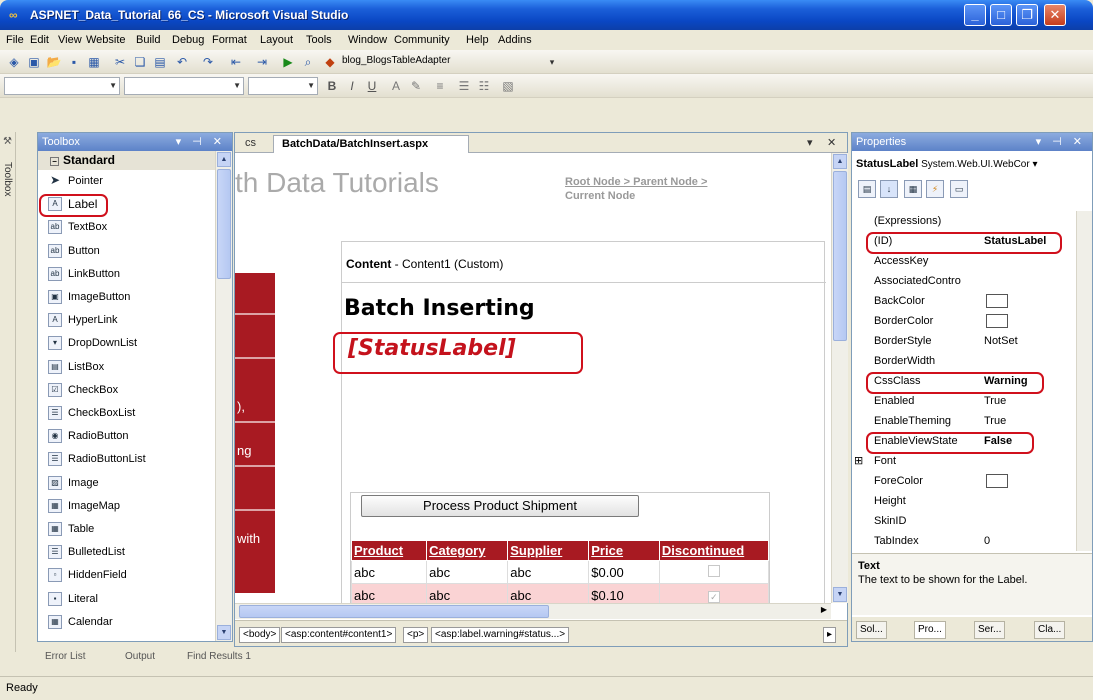  Describe the element at coordinates (810, 142) in the screenshot. I see `tab-dropdown-icon: ▾` at that location.